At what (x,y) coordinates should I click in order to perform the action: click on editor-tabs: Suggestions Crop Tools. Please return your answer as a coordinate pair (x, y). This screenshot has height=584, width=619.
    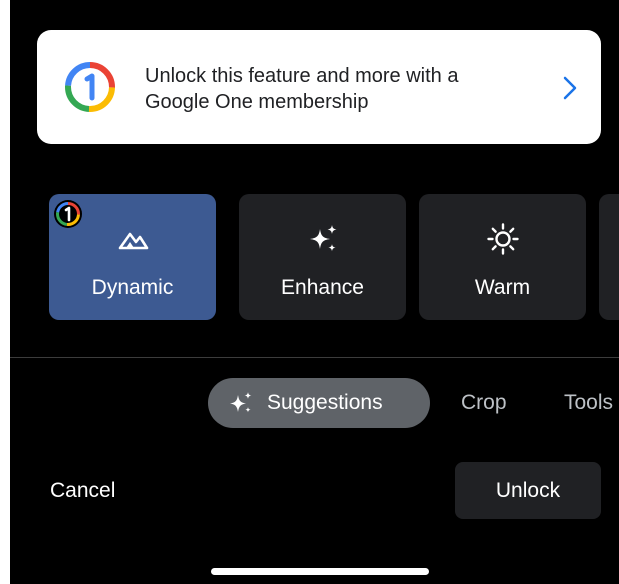
    Looking at the image, I should click on (314, 403).